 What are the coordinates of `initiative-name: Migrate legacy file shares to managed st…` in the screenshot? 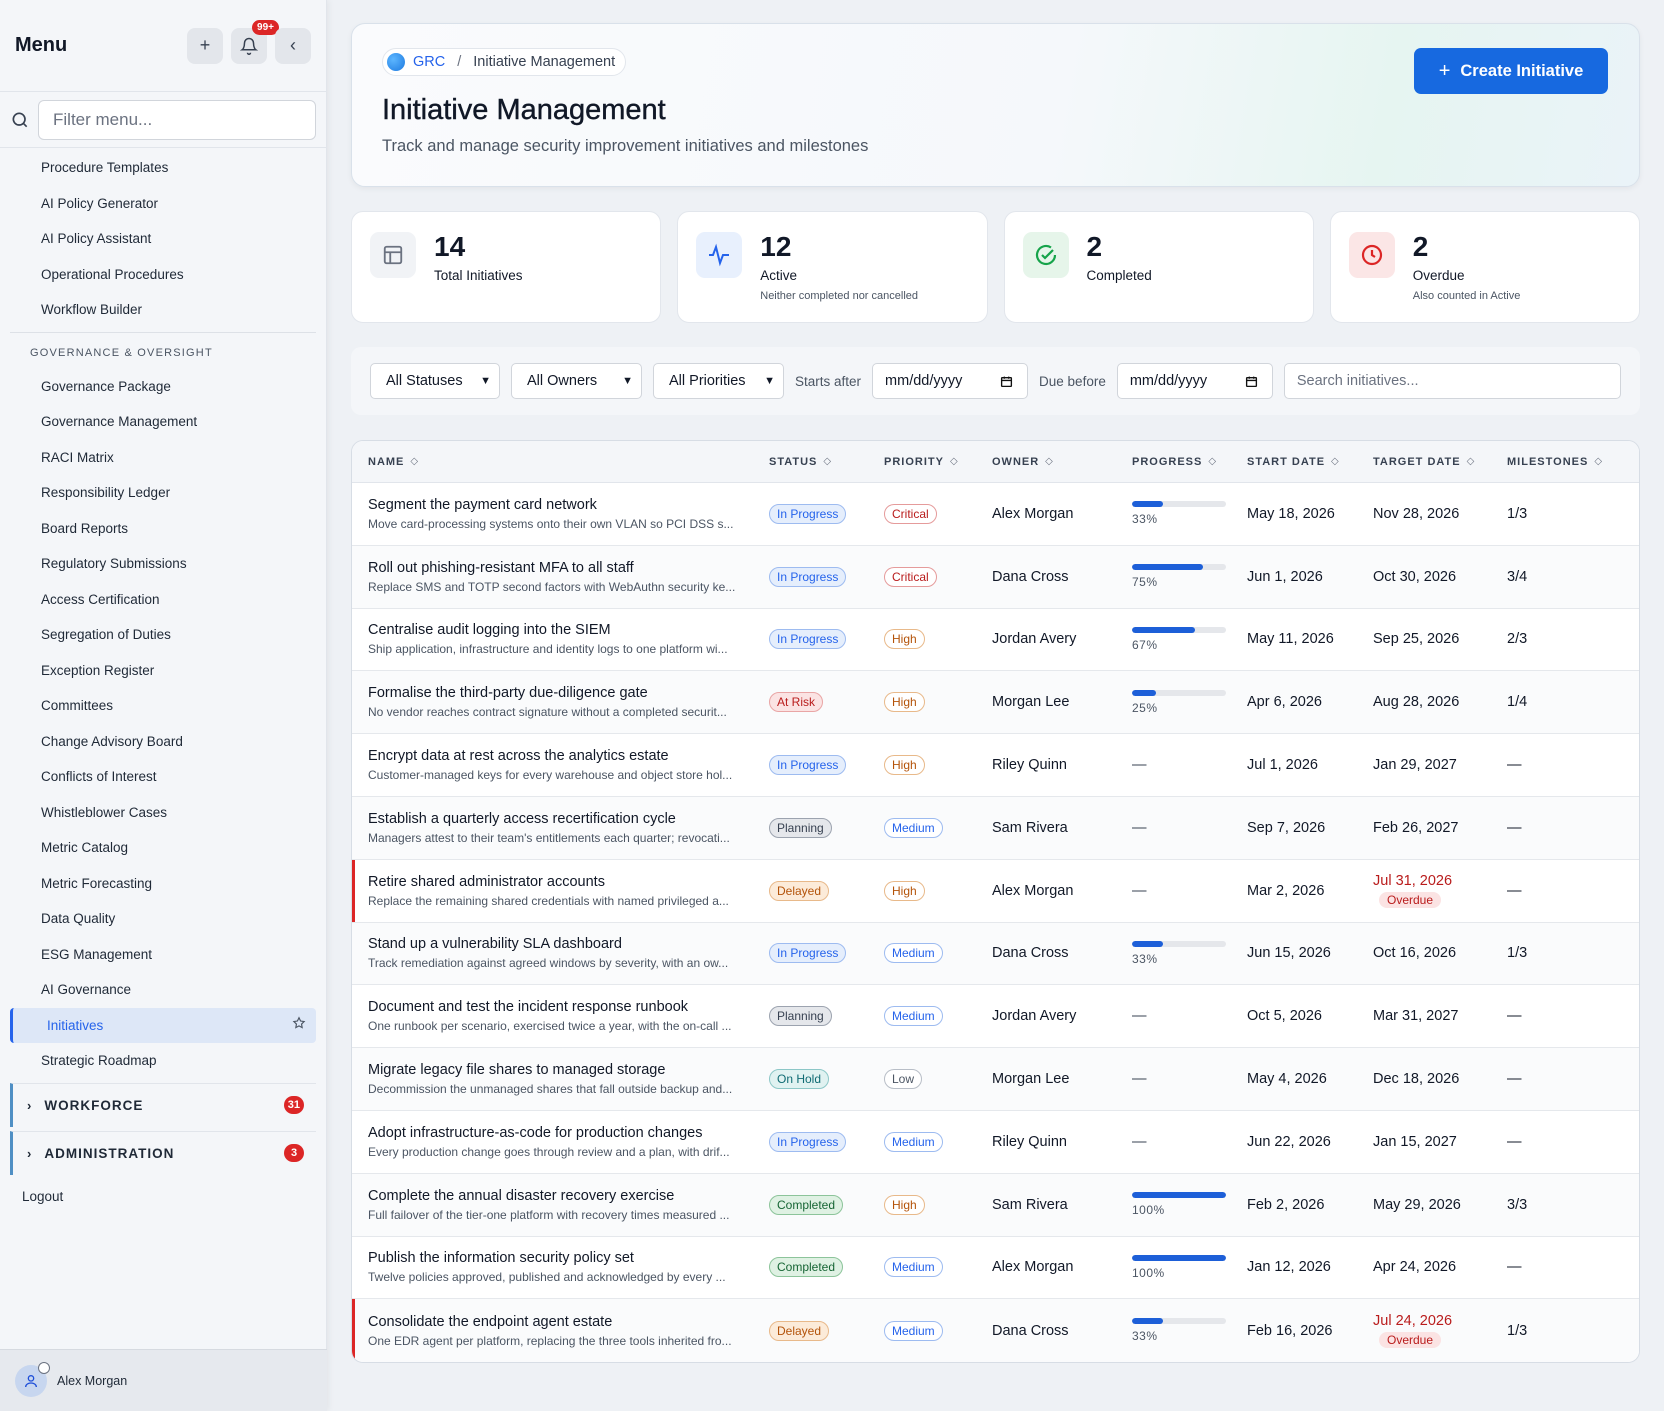 It's located at (568, 1070).